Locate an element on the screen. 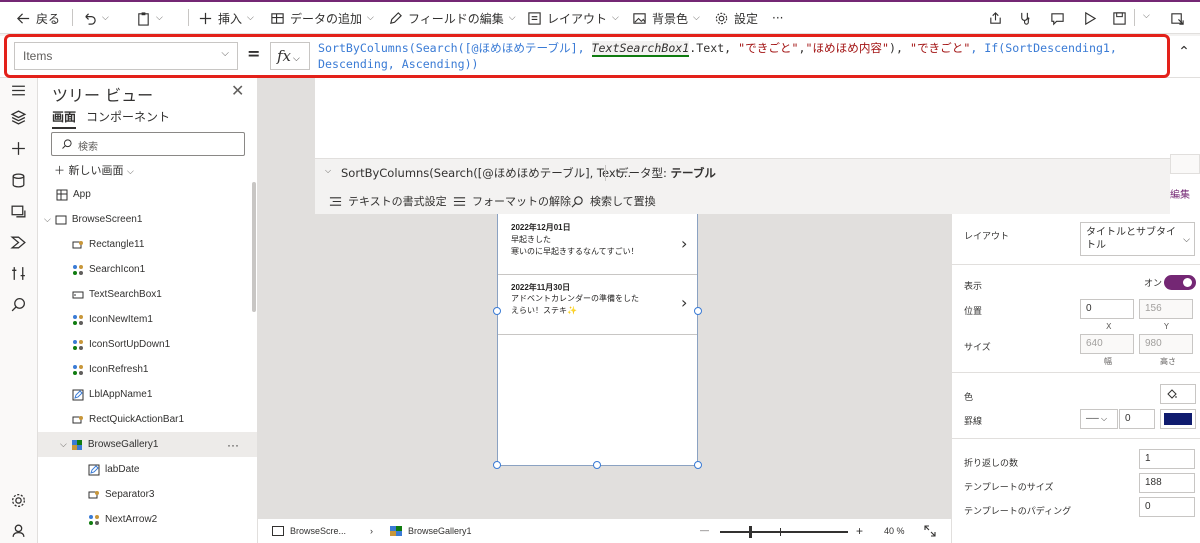 This screenshot has height=543, width=1200. remove-format-icon is located at coordinates (459, 201).